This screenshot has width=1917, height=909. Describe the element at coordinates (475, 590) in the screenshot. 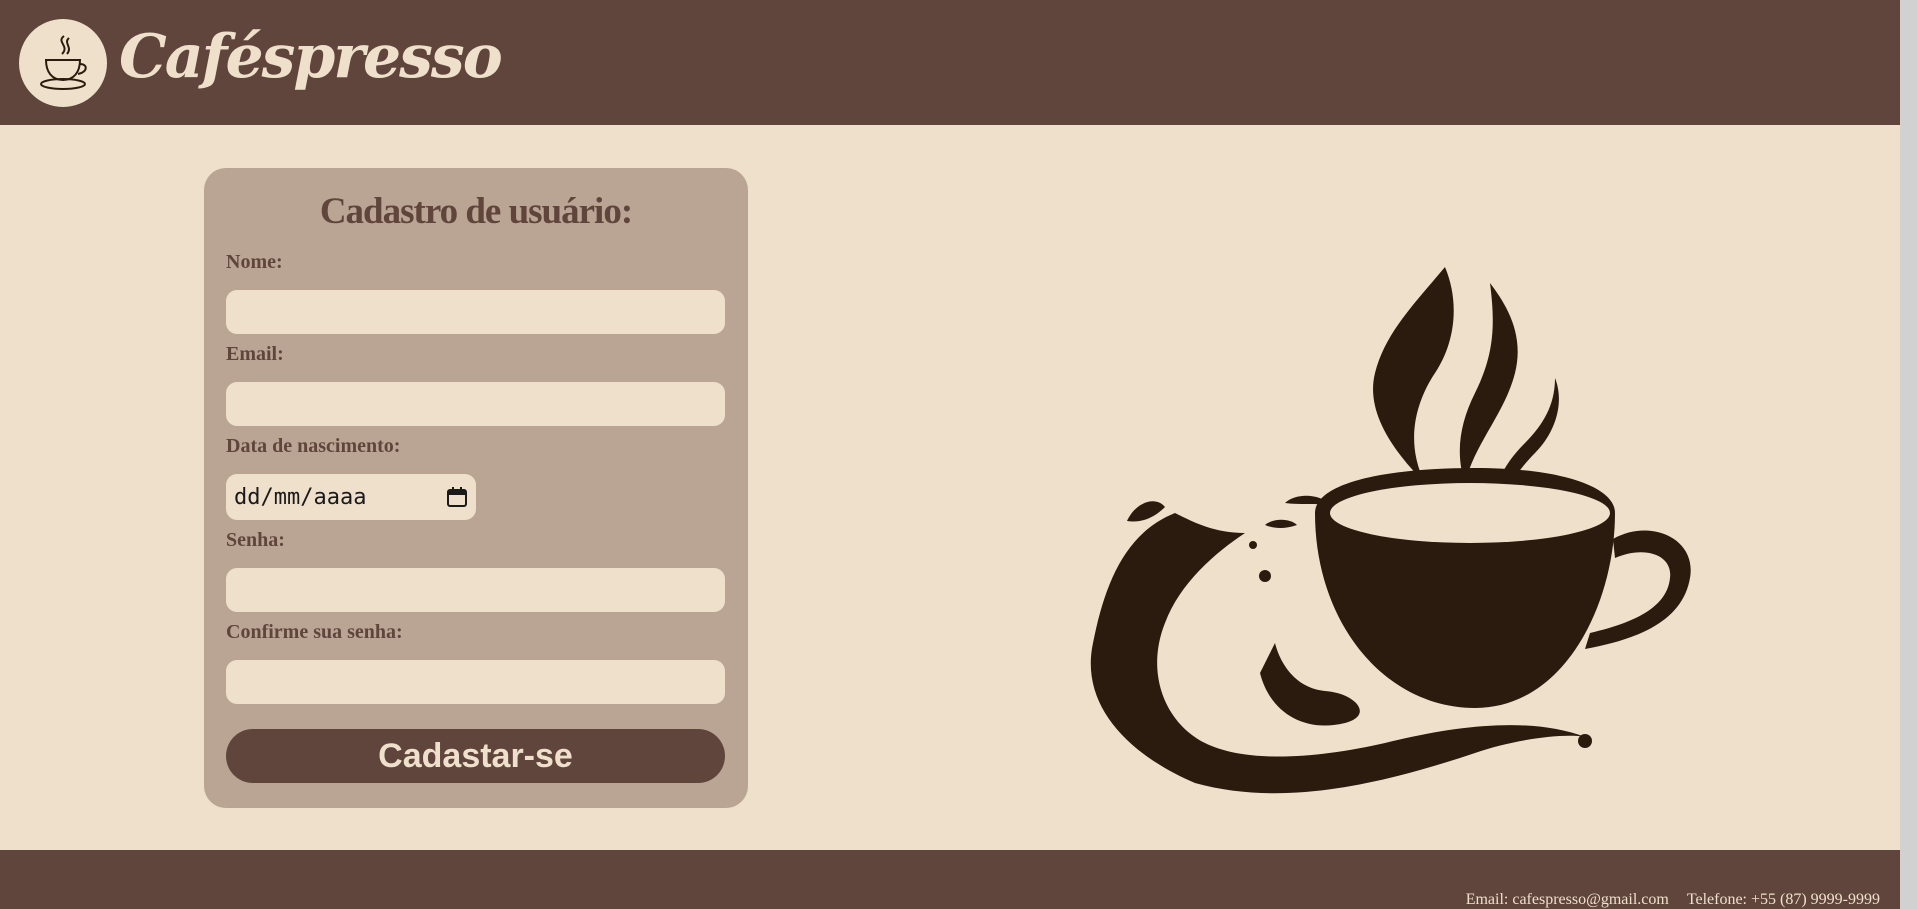

I see `password-input` at that location.